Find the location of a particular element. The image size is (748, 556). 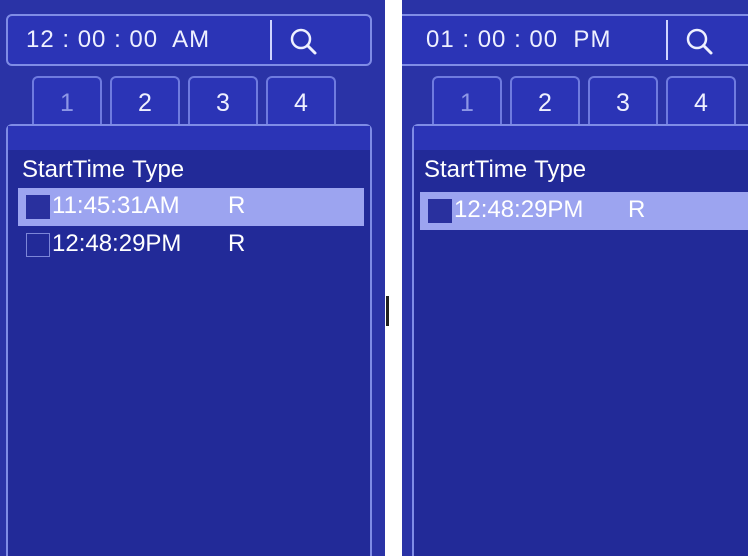

time-search-bar: 12 : 00 : 00 AM is located at coordinates (189, 40).